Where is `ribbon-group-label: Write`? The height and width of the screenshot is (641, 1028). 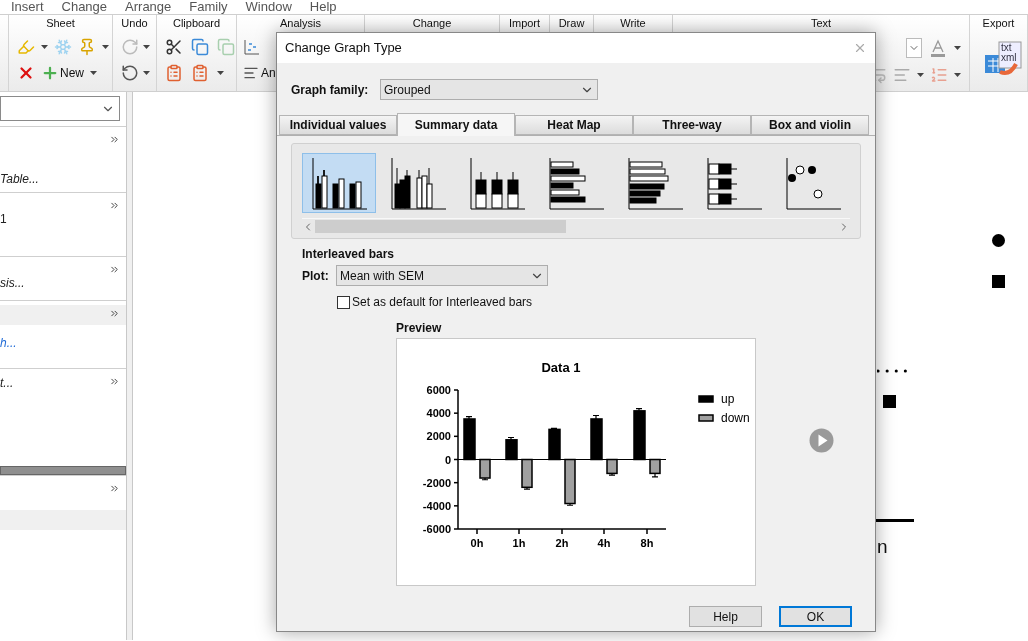
ribbon-group-label: Write is located at coordinates (633, 23).